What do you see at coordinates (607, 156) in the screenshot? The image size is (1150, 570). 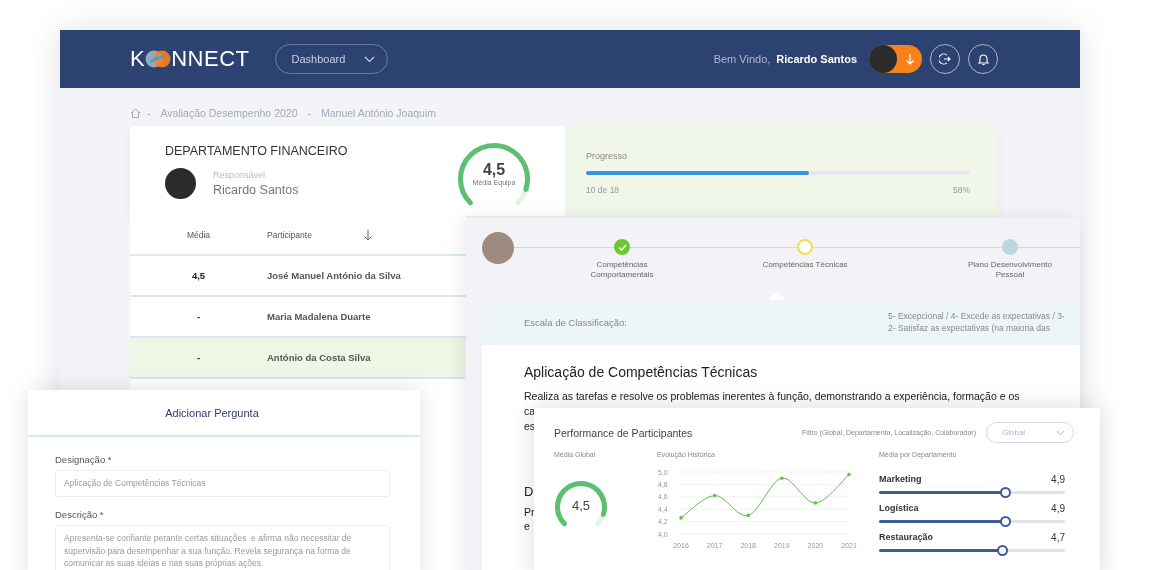 I see `progress-label: Progresso` at bounding box center [607, 156].